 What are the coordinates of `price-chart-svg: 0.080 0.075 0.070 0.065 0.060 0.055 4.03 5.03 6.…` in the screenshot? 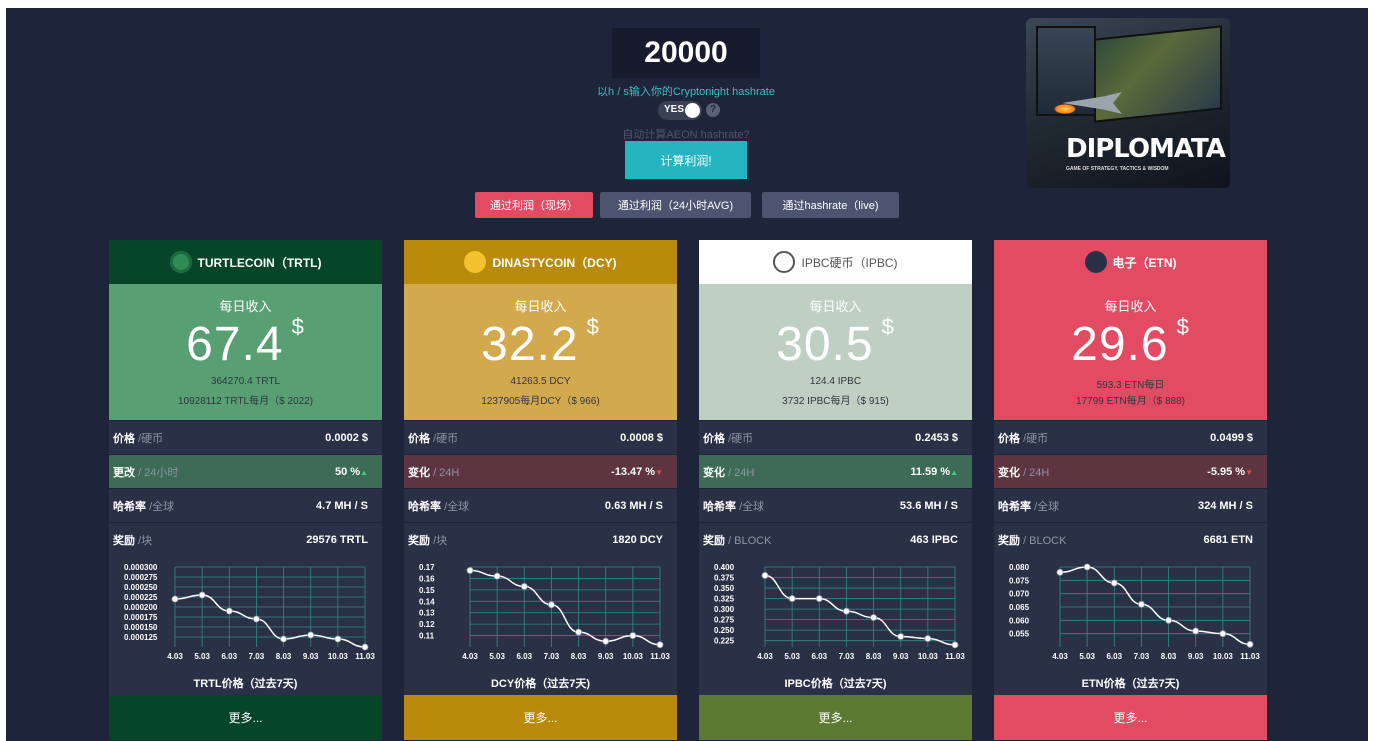 It's located at (1134, 612).